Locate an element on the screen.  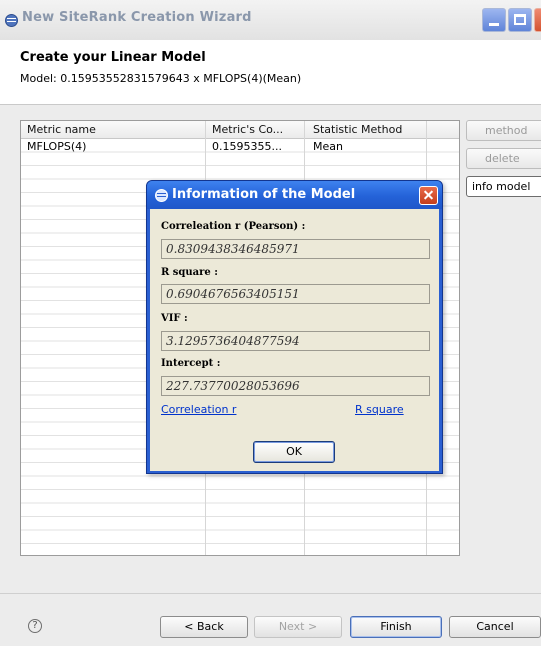
minimize-icon is located at coordinates (494, 20).